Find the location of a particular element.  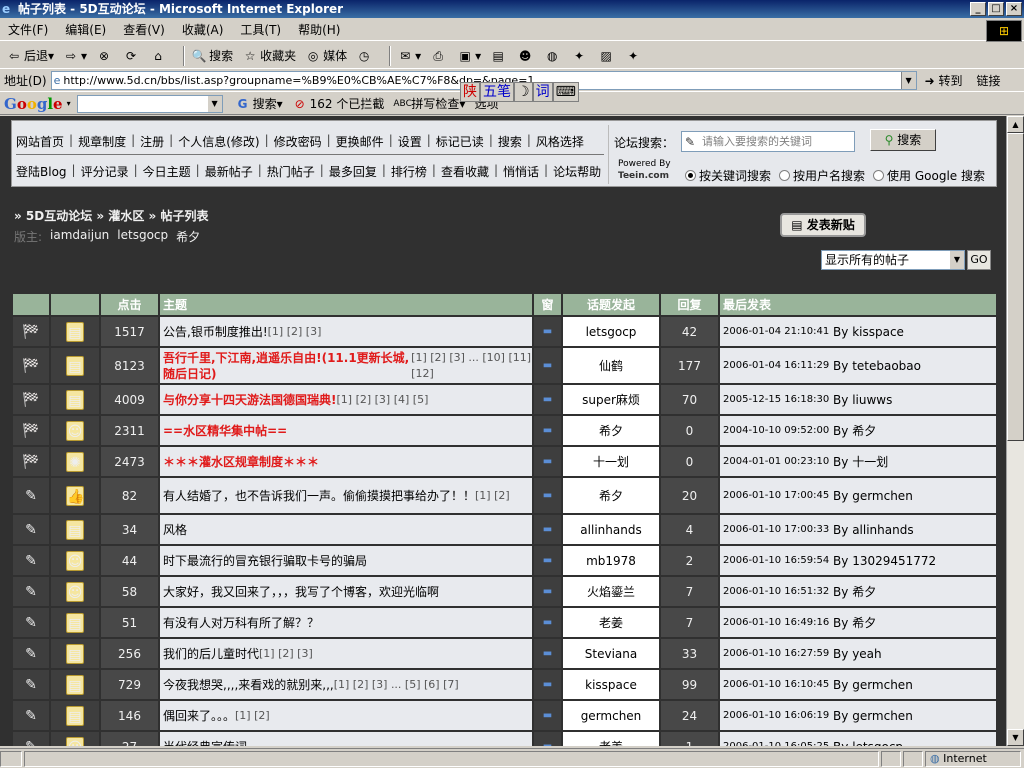

menu-view: 查看(V) is located at coordinates (144, 29).